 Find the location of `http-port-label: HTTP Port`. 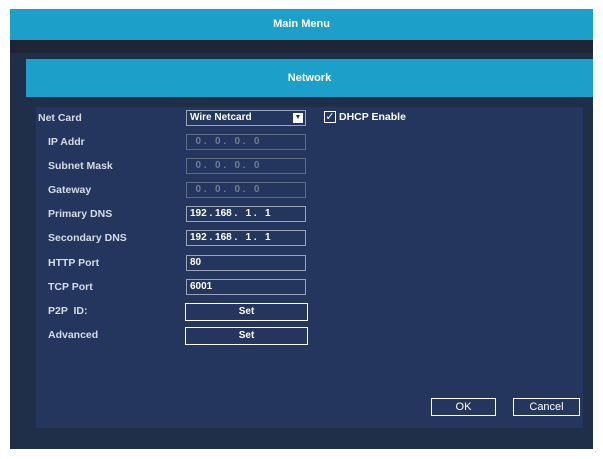

http-port-label: HTTP Port is located at coordinates (74, 263).